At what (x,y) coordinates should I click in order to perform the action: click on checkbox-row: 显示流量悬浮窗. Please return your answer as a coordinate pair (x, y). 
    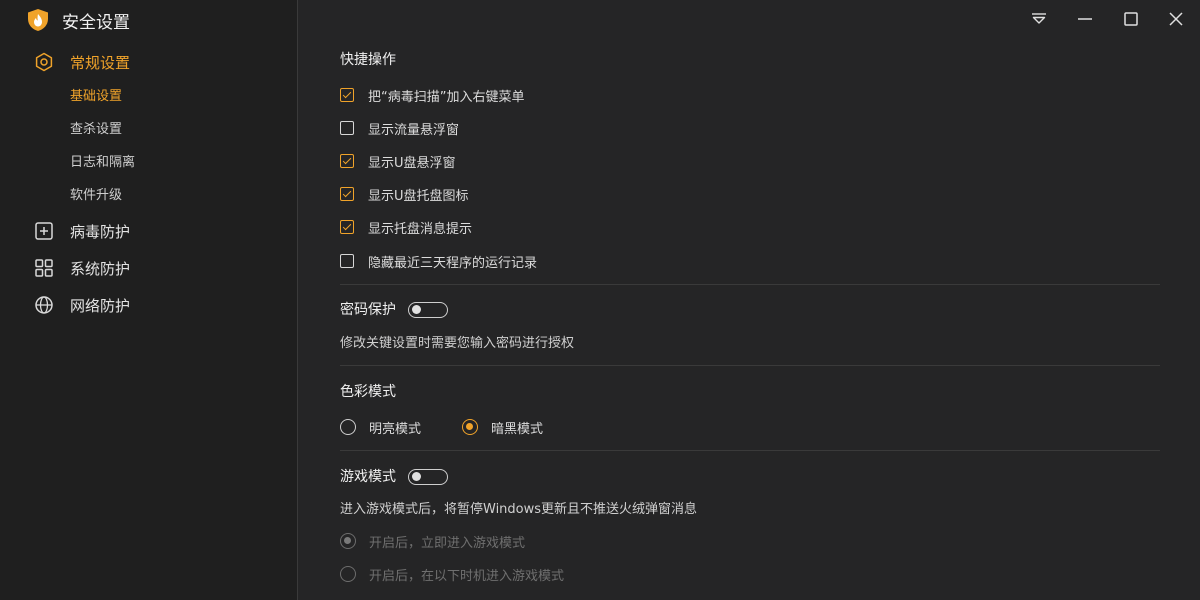
    Looking at the image, I should click on (400, 128).